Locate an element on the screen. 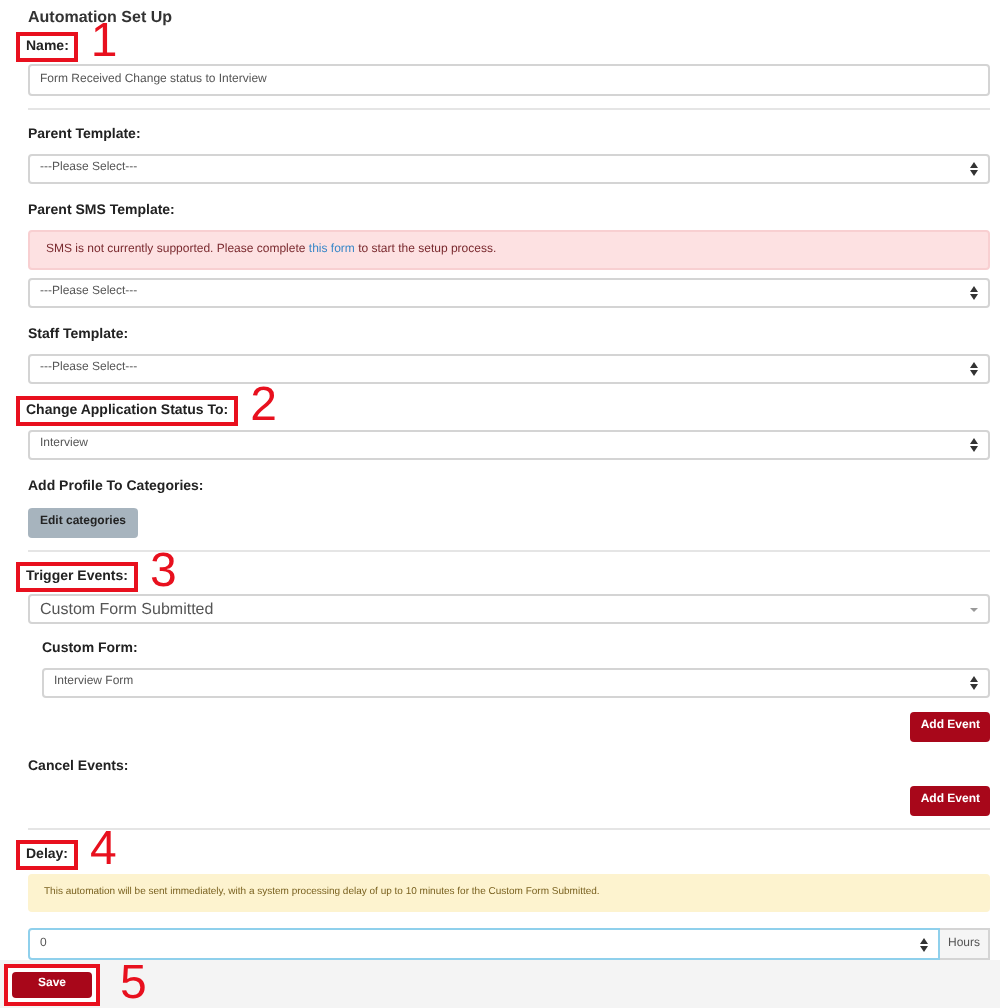 The width and height of the screenshot is (1000, 1008). page-title: Automation Set Up is located at coordinates (101, 16).